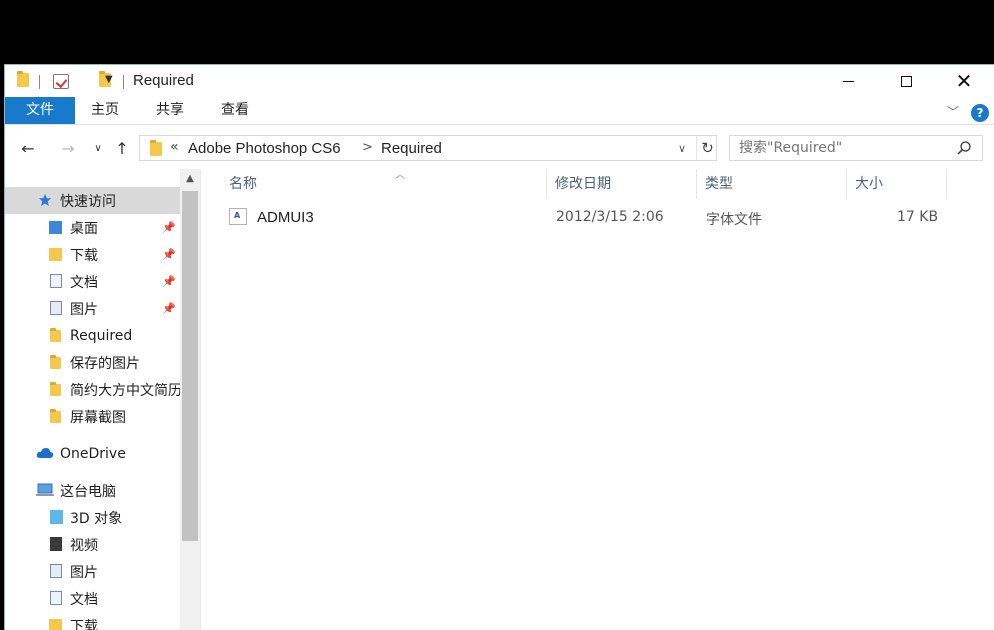  Describe the element at coordinates (497, 30) in the screenshot. I see `desktop-top-strip` at that location.